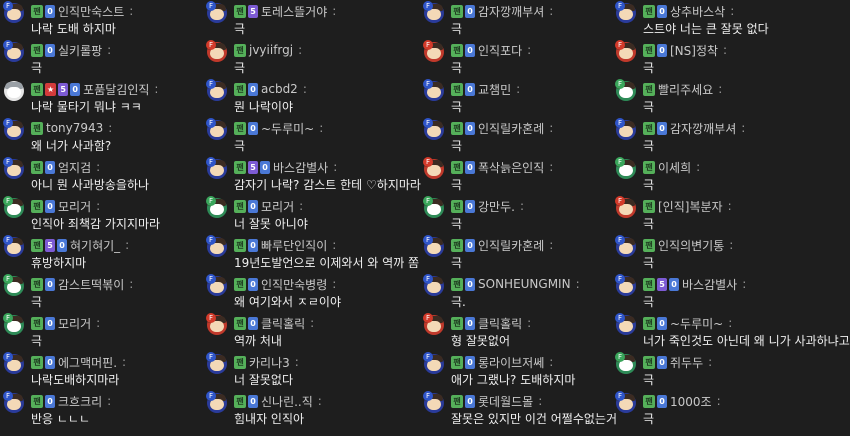 This screenshot has height=436, width=850. I want to click on user-nickname: 빠루단인직이, so click(294, 245).